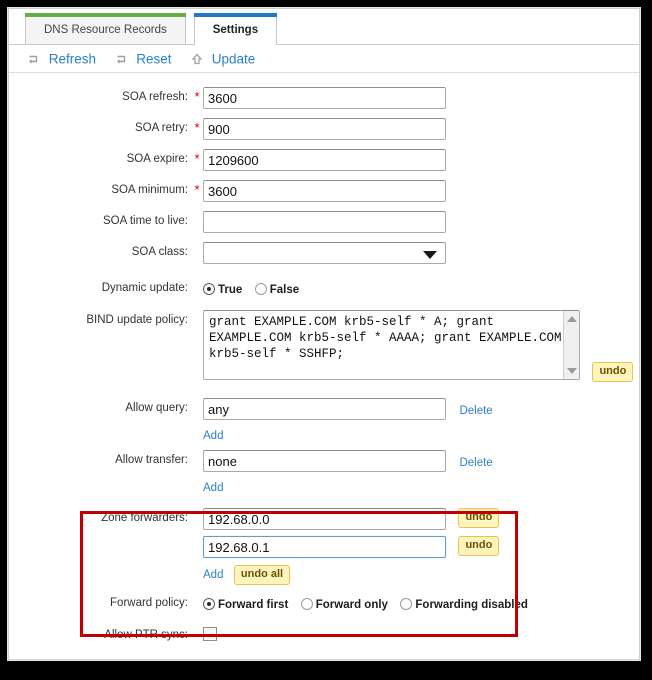 The width and height of the screenshot is (652, 680). What do you see at coordinates (471, 605) in the screenshot?
I see `forward-policy-option-3-label: Forwarding disabled` at bounding box center [471, 605].